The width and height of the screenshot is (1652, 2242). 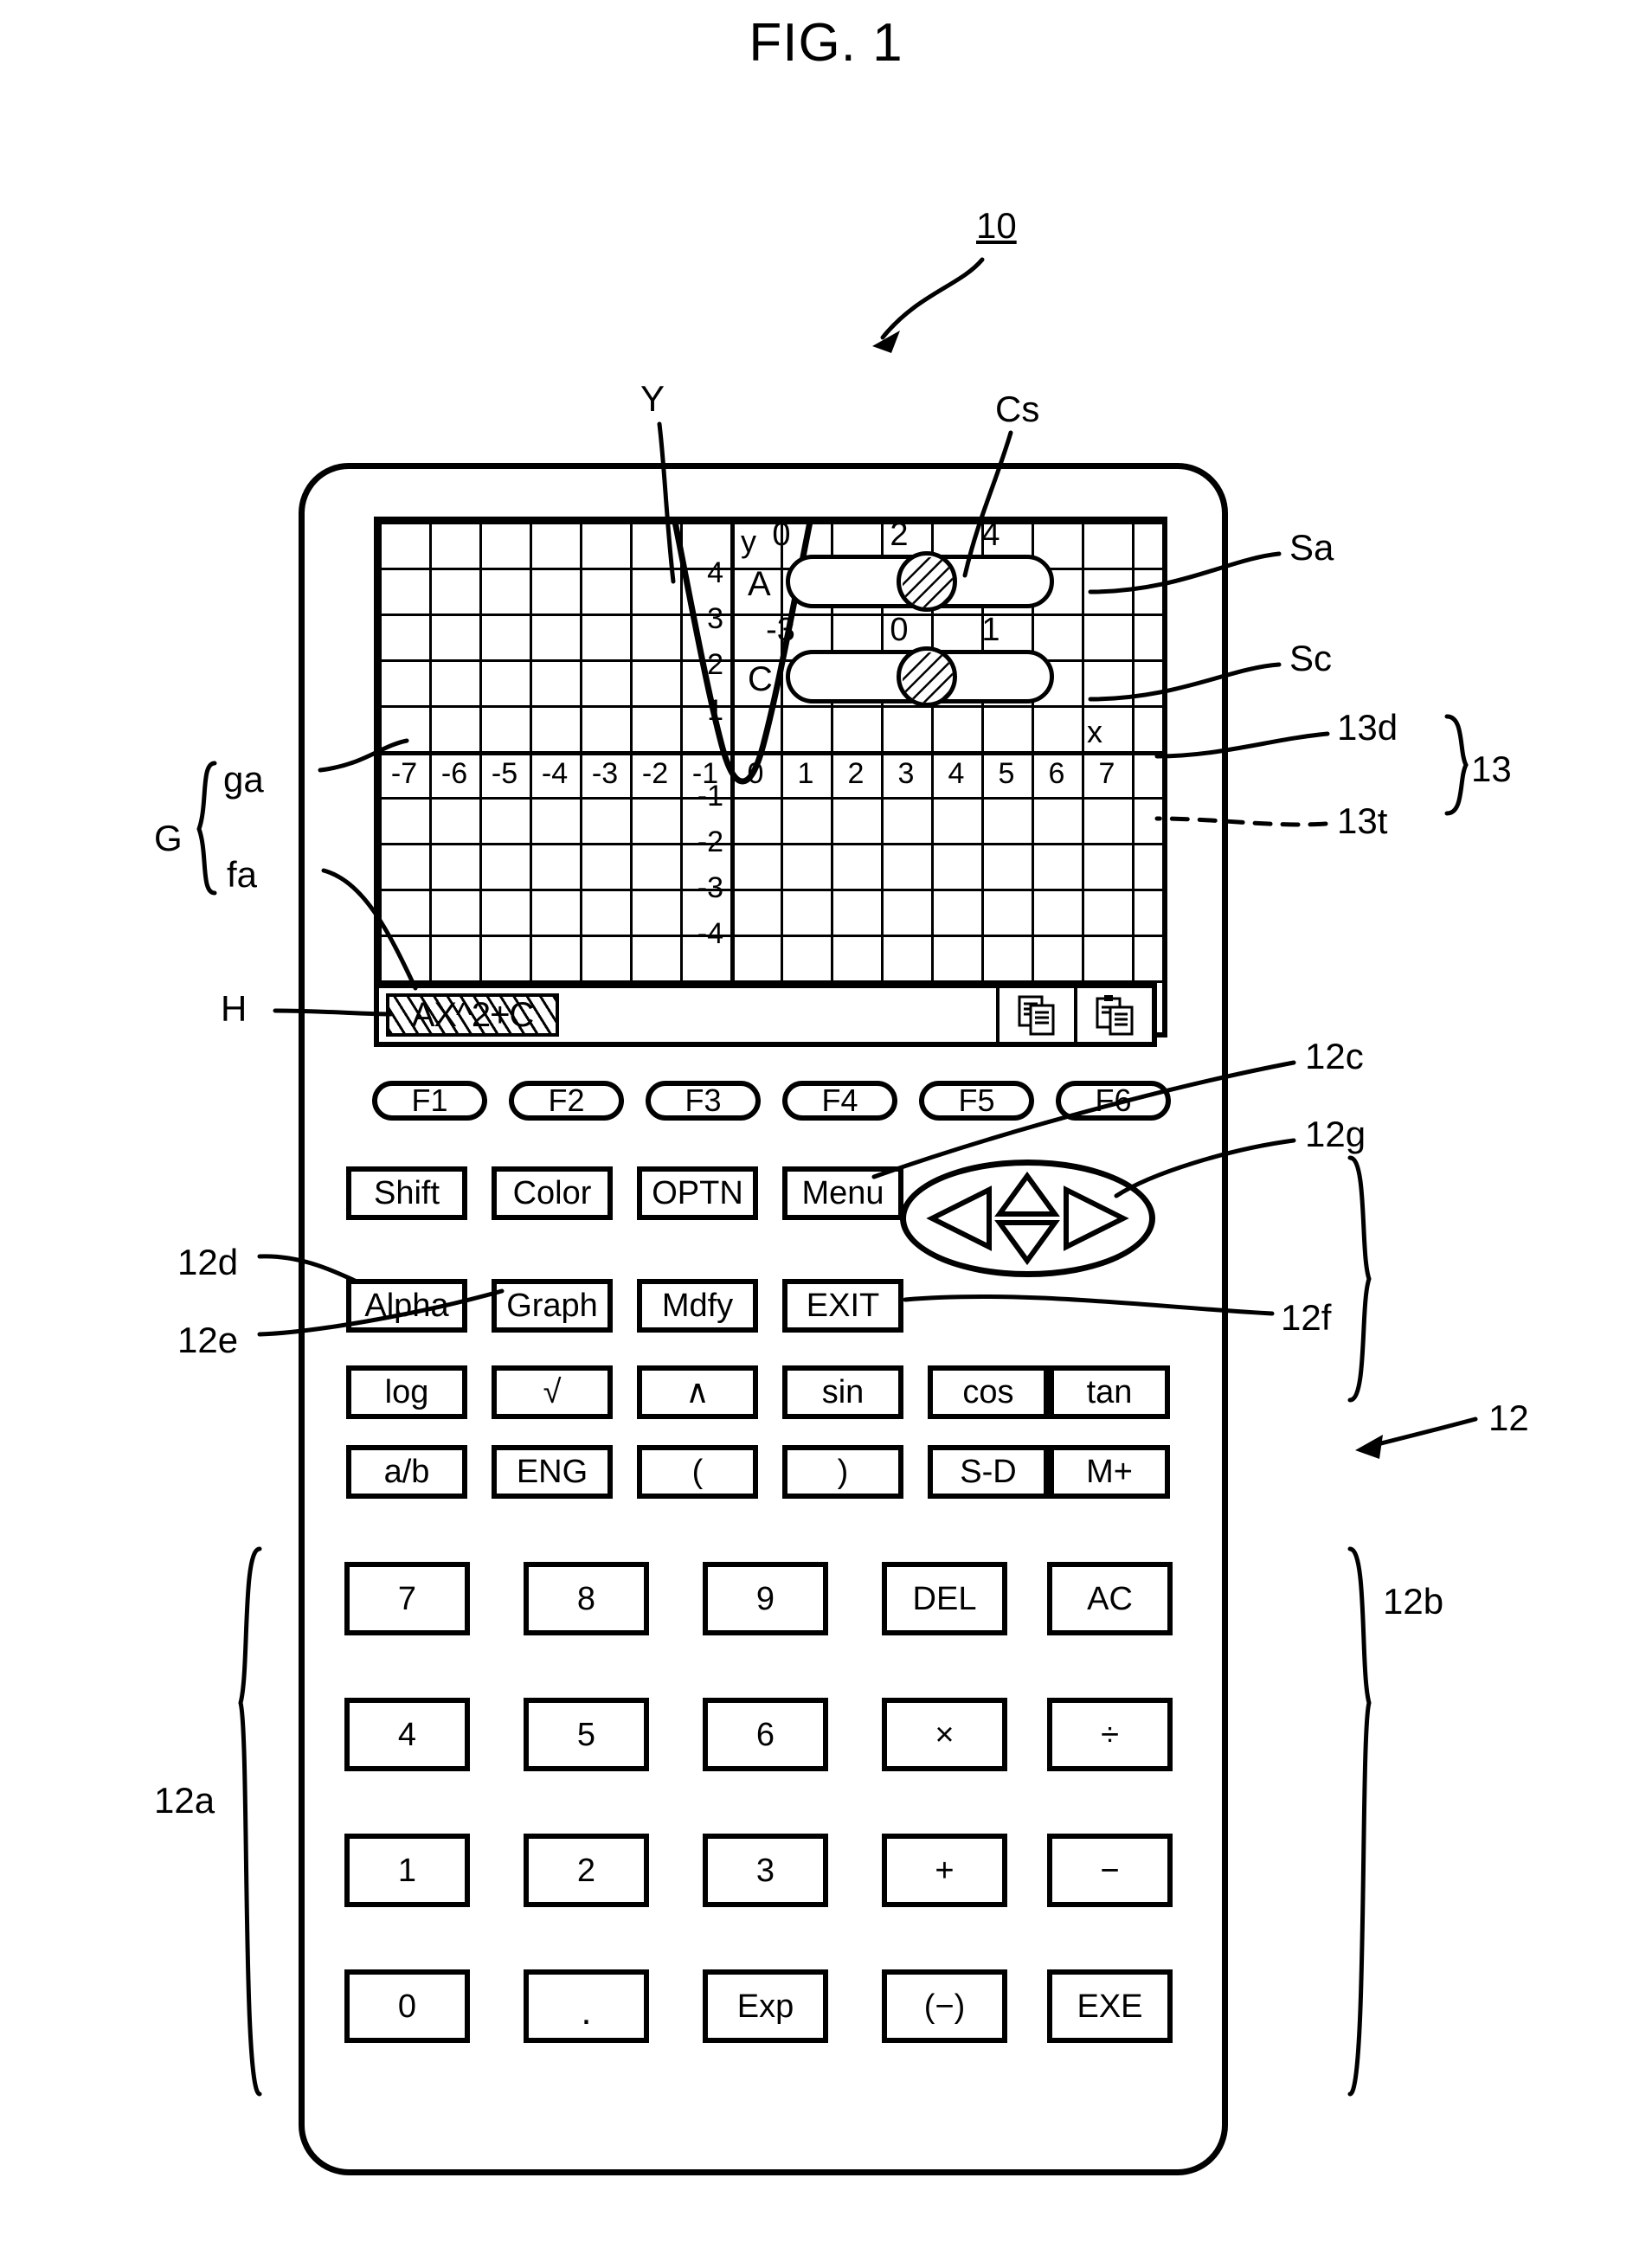 I want to click on key-power: ∧, so click(x=697, y=1392).